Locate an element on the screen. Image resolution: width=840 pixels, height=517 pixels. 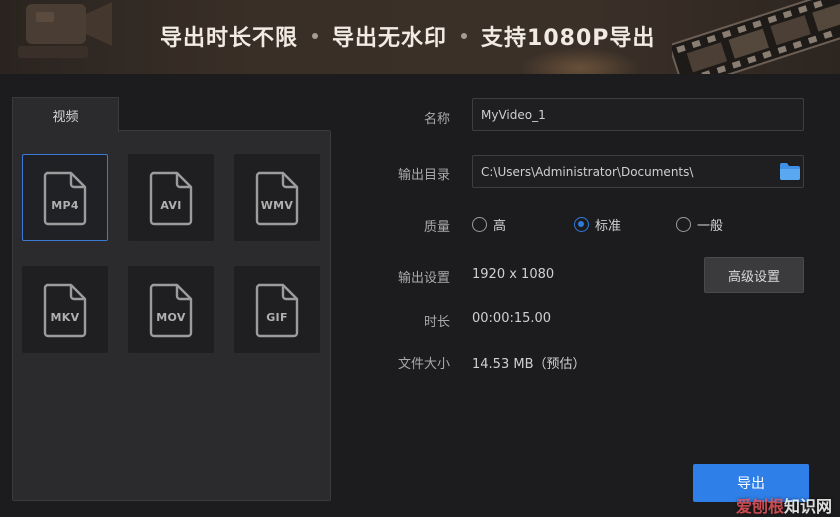
folder-icon is located at coordinates (790, 172).